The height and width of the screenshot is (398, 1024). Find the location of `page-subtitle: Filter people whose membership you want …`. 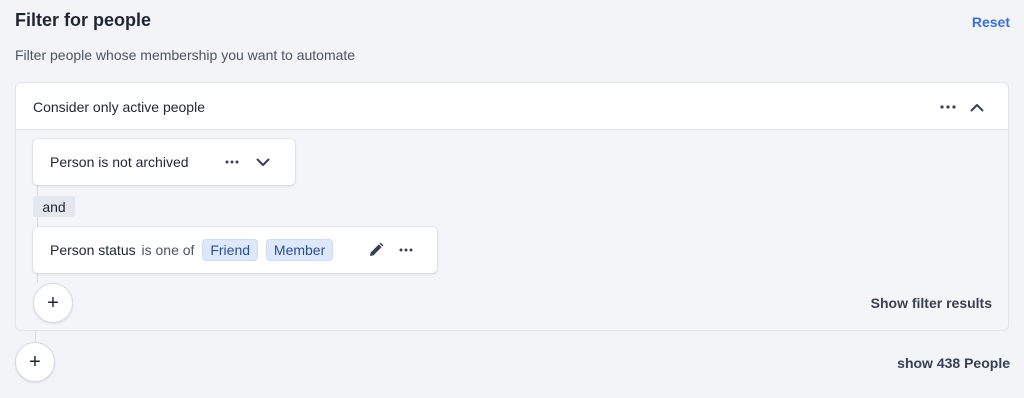

page-subtitle: Filter people whose membership you want … is located at coordinates (185, 55).